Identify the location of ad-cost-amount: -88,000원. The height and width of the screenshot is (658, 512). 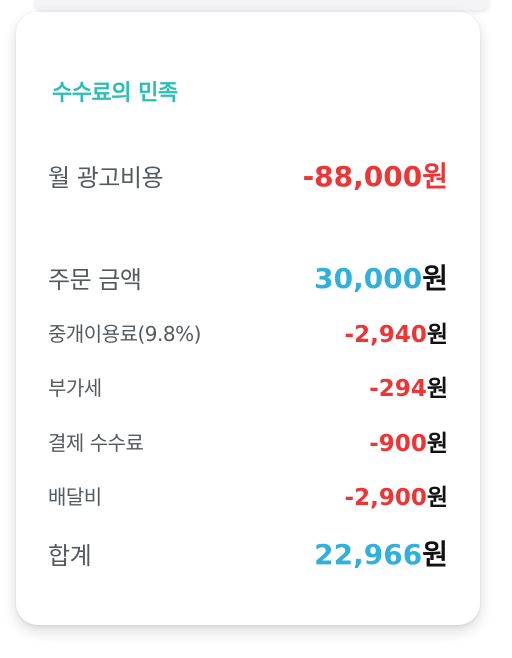
(375, 175).